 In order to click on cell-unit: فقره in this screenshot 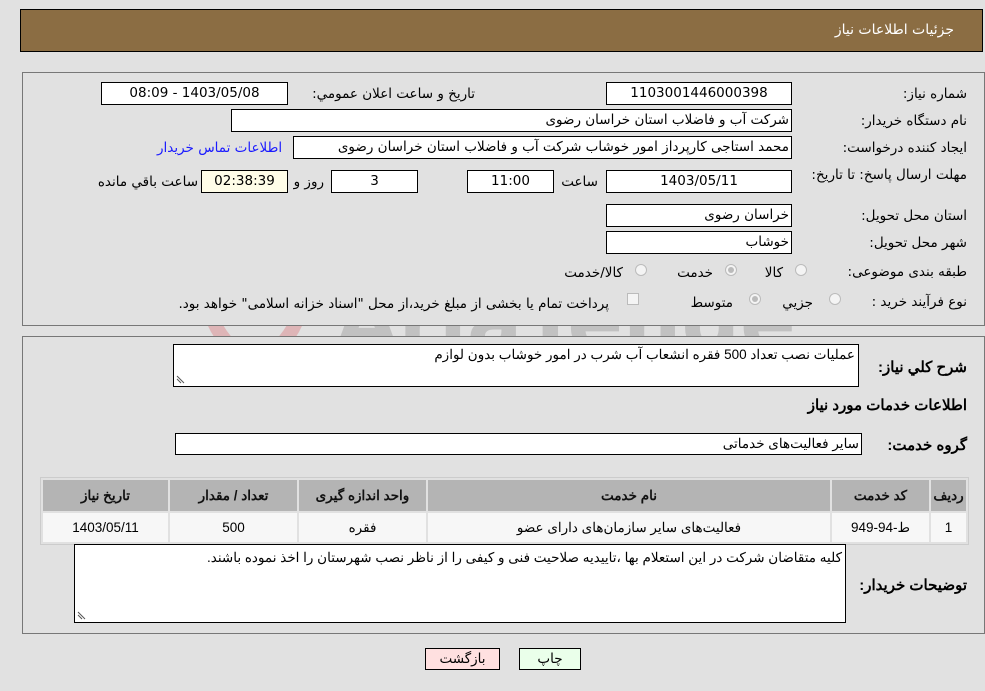, I will do `click(362, 527)`.